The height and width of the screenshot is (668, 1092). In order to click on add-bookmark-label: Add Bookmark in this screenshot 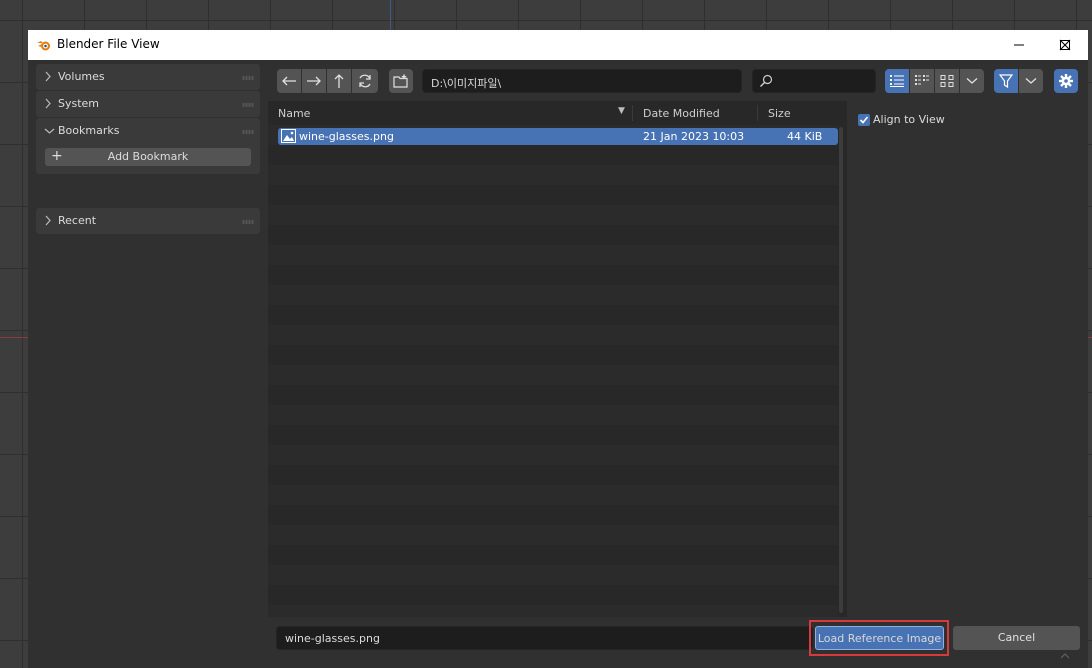, I will do `click(148, 156)`.